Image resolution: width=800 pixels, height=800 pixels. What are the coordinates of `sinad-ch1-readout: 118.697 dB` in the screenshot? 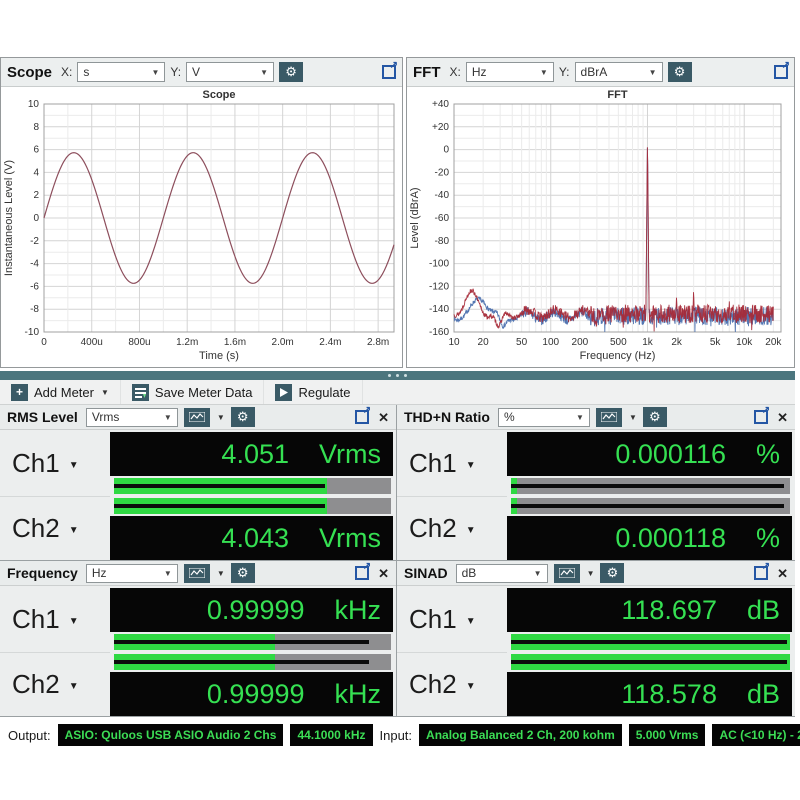 It's located at (649, 610).